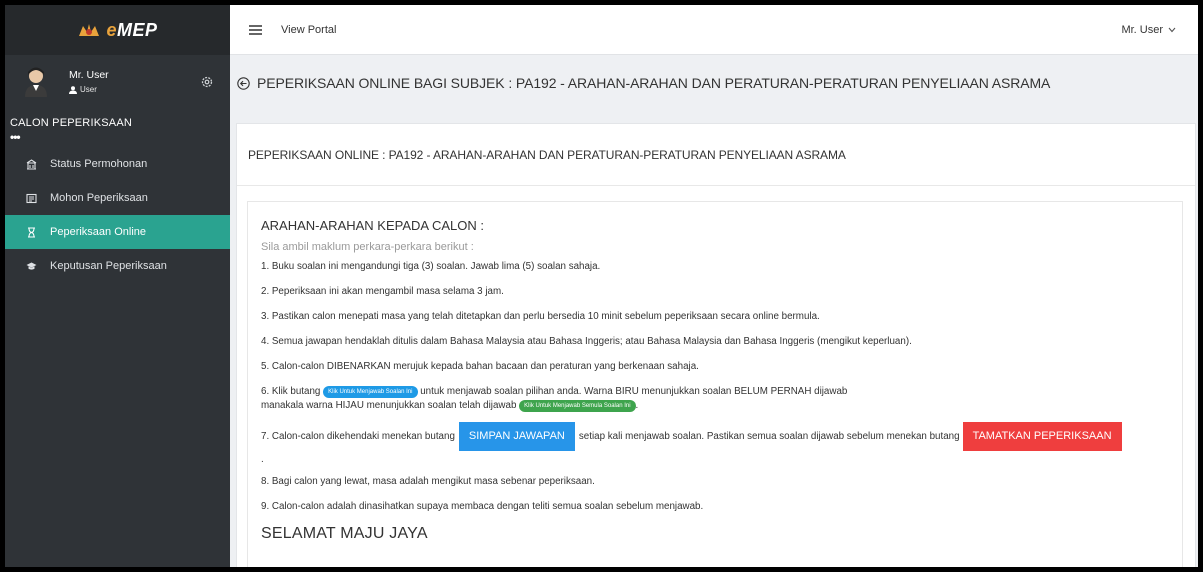 This screenshot has width=1203, height=572. Describe the element at coordinates (372, 225) in the screenshot. I see `instructions-title: ARAHAN-ARAHAN KEPADA CALON :` at that location.